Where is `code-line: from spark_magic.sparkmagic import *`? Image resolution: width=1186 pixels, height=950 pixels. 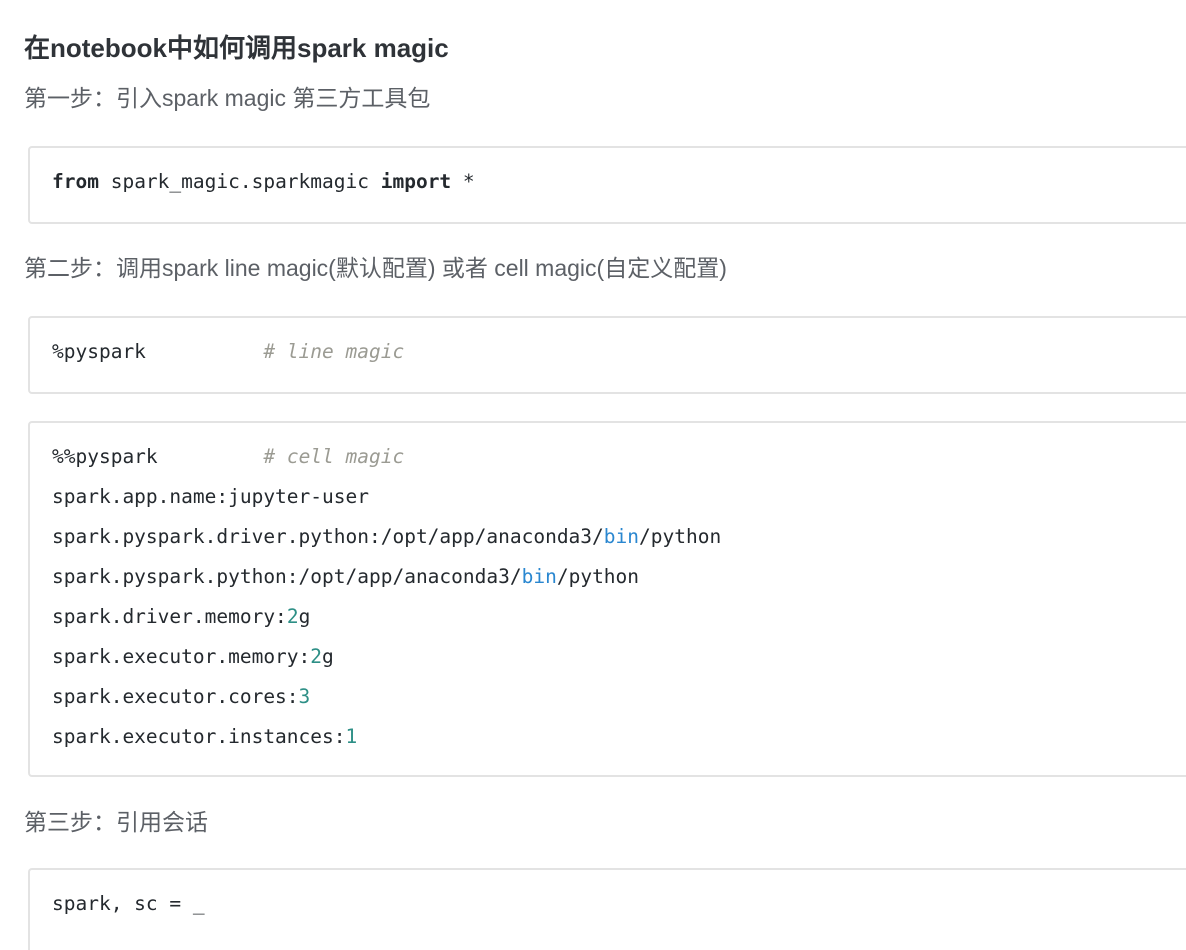
code-line: from spark_magic.sparkmagic import * is located at coordinates (619, 182).